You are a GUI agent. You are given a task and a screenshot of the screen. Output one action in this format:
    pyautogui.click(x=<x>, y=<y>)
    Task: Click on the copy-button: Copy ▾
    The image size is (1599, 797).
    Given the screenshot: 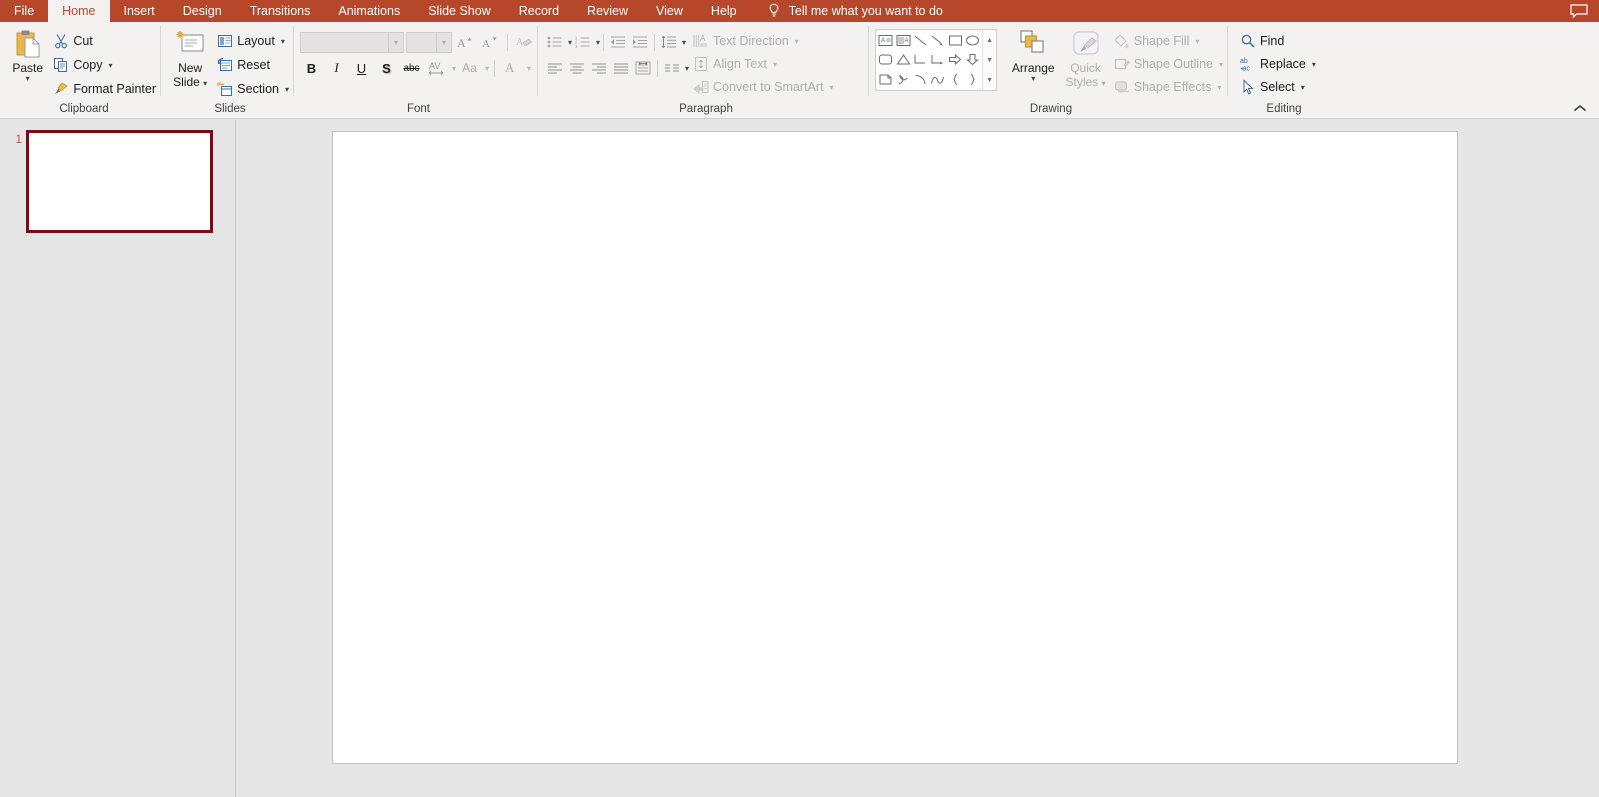 What is the action you would take?
    pyautogui.click(x=104, y=65)
    